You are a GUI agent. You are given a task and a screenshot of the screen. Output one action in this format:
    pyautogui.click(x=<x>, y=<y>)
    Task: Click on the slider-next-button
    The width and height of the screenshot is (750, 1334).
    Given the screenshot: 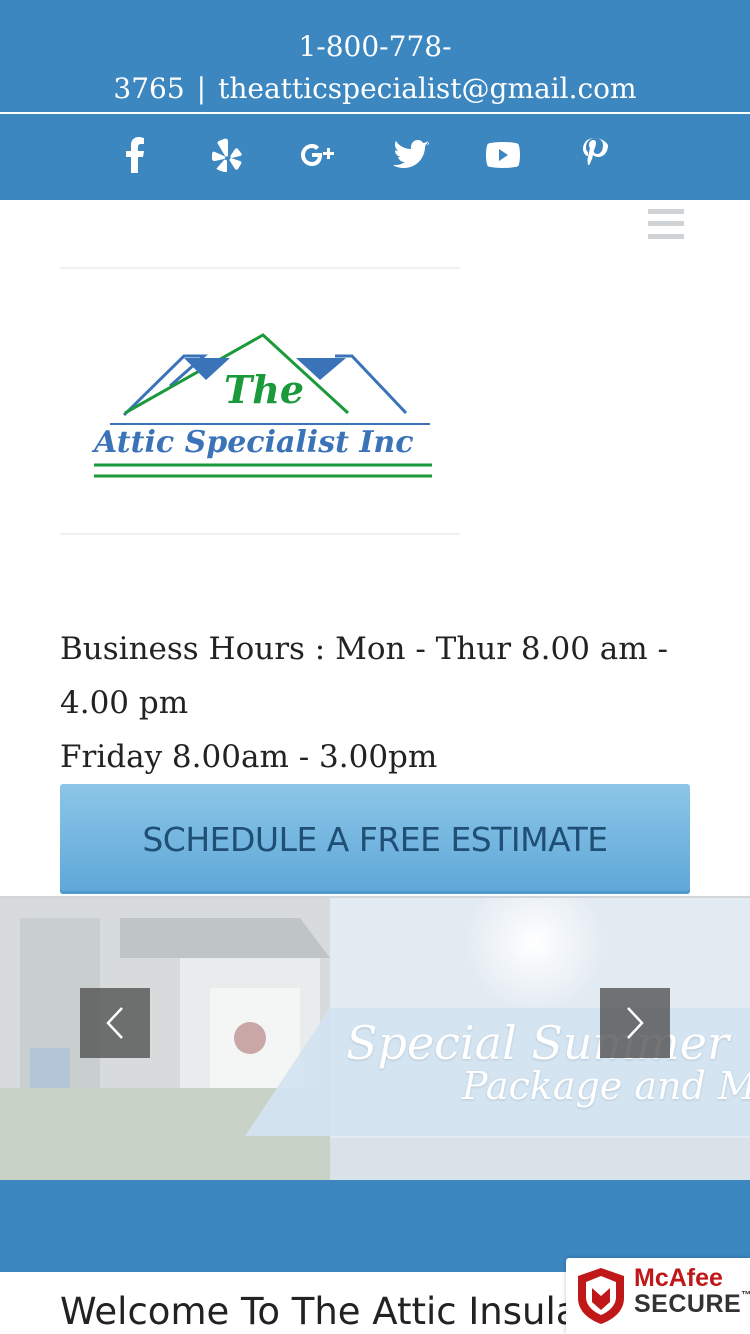 What is the action you would take?
    pyautogui.click(x=635, y=1023)
    